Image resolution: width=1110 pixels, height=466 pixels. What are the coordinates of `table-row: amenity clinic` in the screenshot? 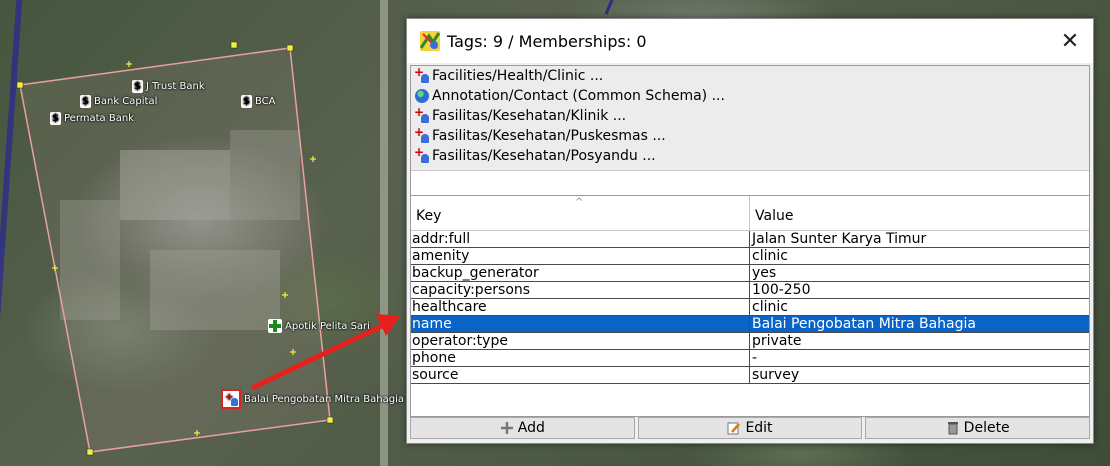 It's located at (750, 256).